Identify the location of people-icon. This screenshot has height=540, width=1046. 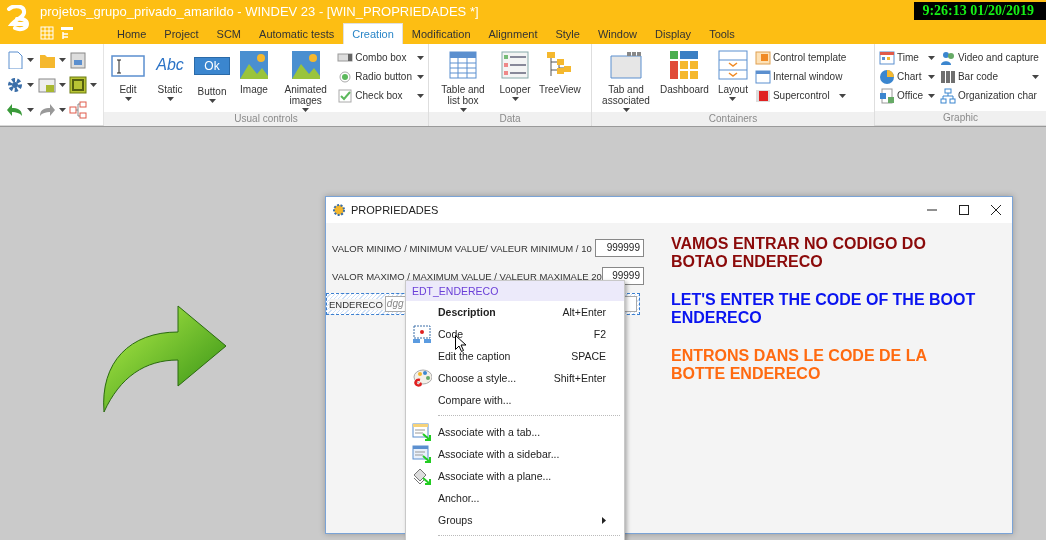
(947, 57).